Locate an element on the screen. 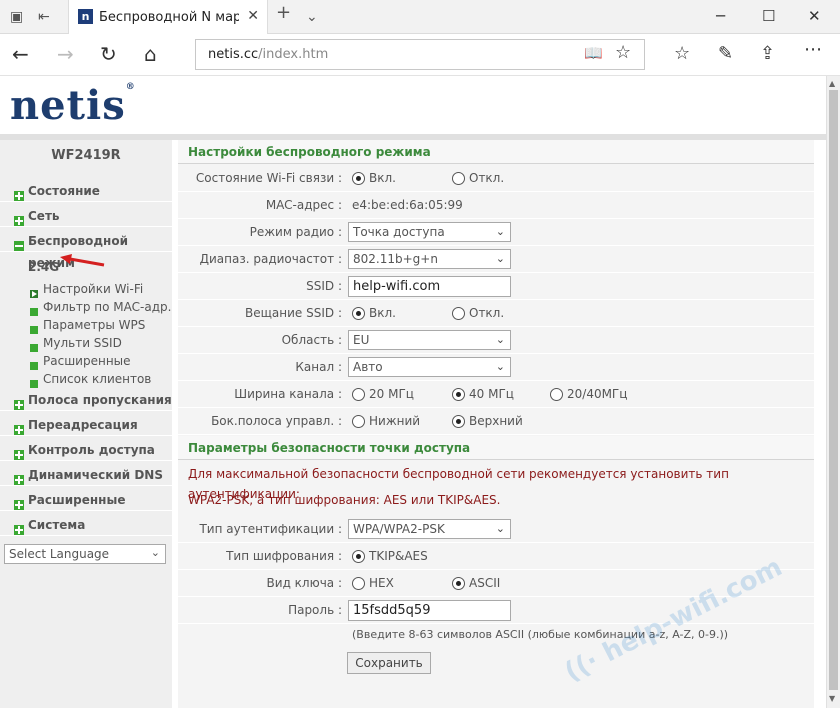 The height and width of the screenshot is (708, 840). scroll-down-icon: ▼ is located at coordinates (832, 698).